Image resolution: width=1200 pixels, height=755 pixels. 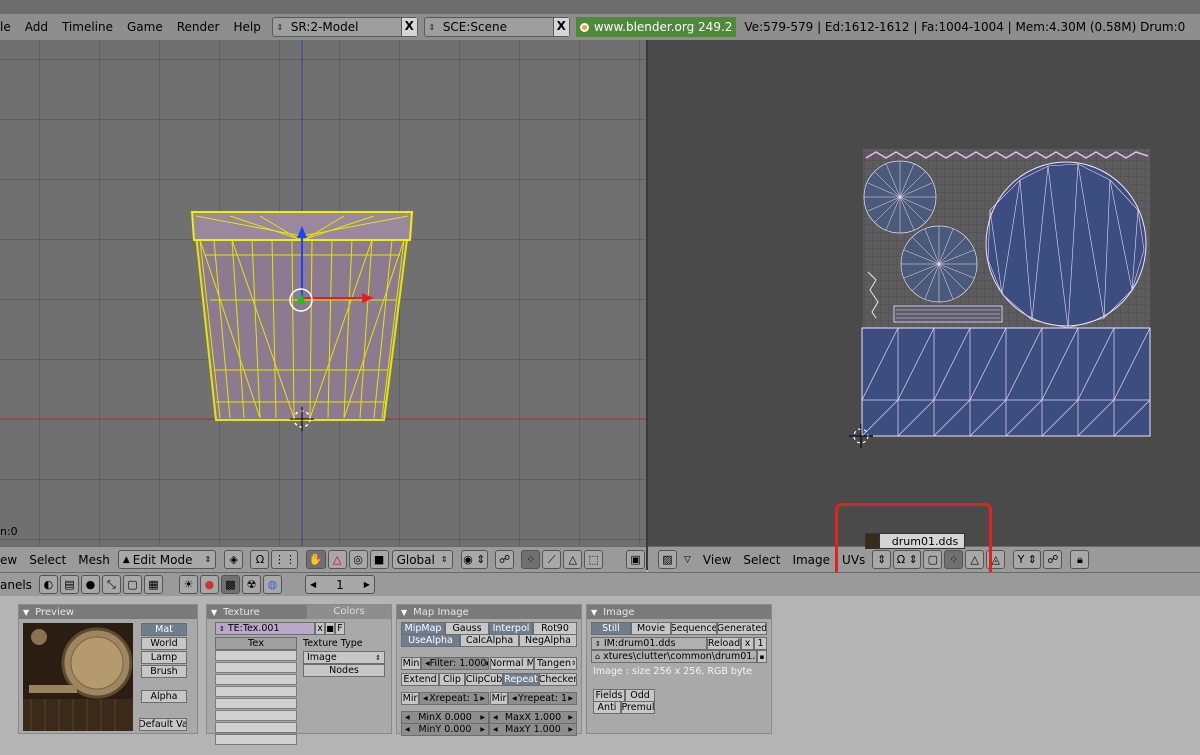 I want to click on delete-screen-button: X, so click(x=408, y=27).